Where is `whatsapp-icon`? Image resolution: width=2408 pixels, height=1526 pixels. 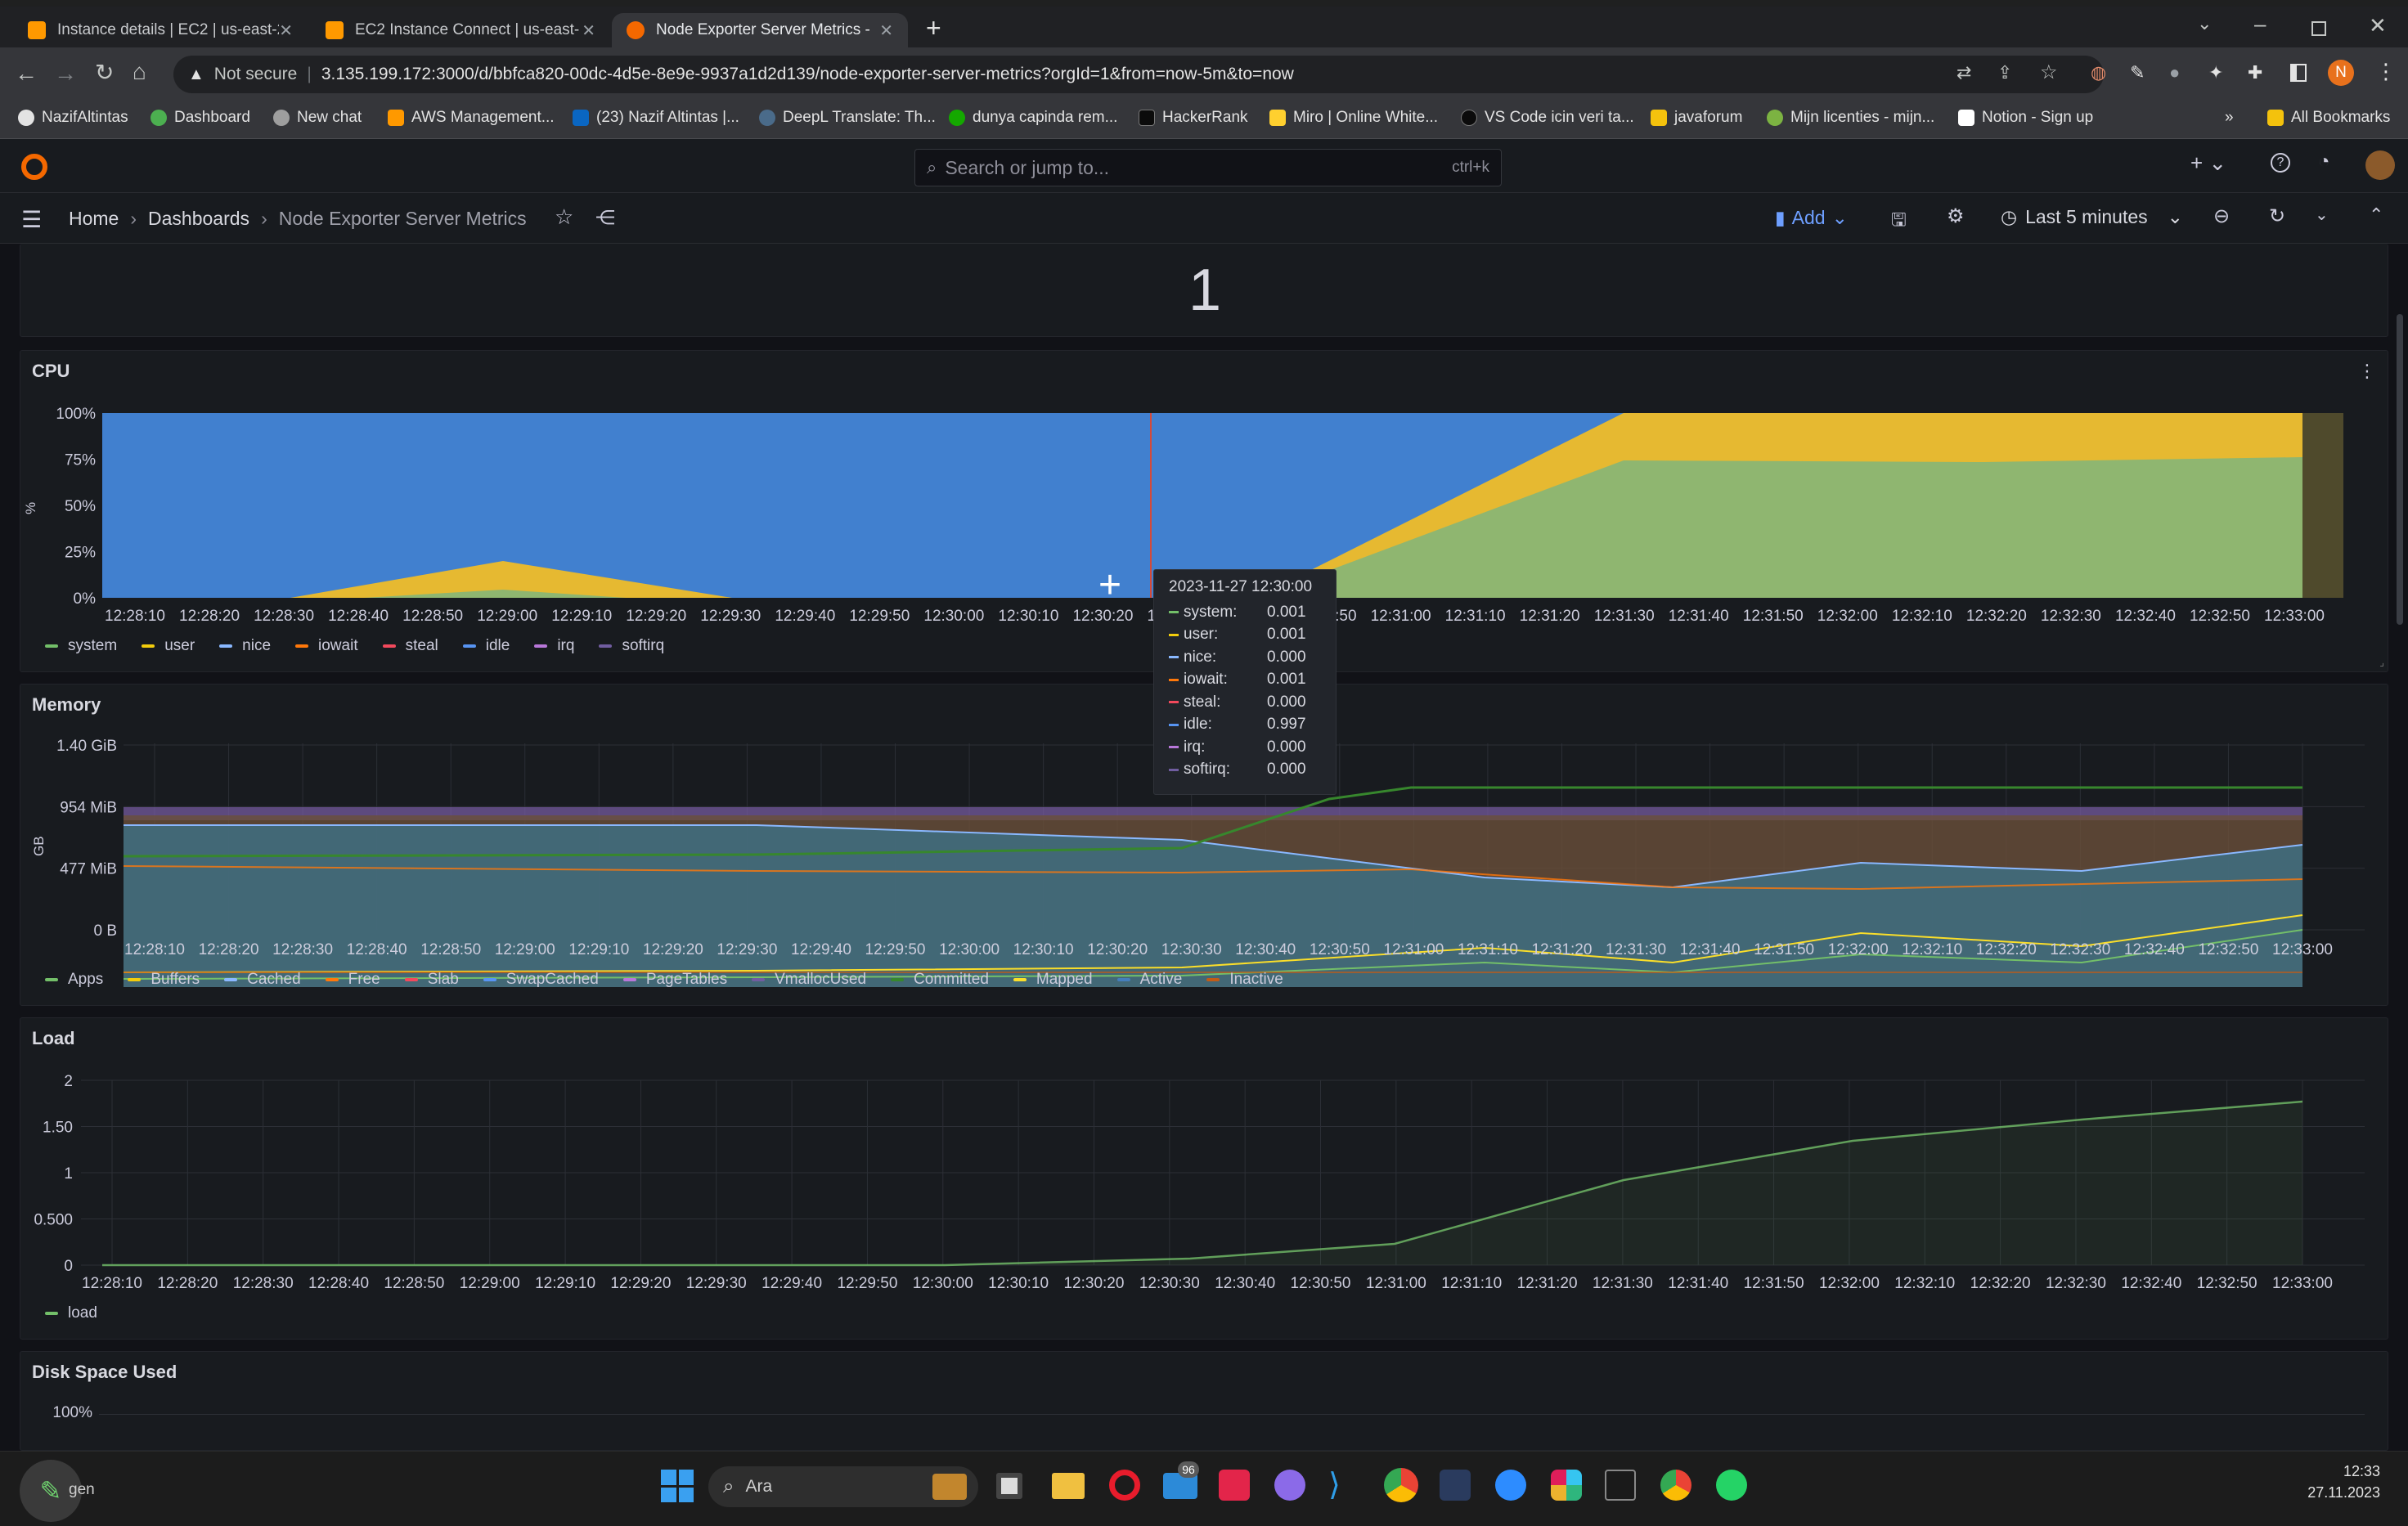 whatsapp-icon is located at coordinates (1732, 1485).